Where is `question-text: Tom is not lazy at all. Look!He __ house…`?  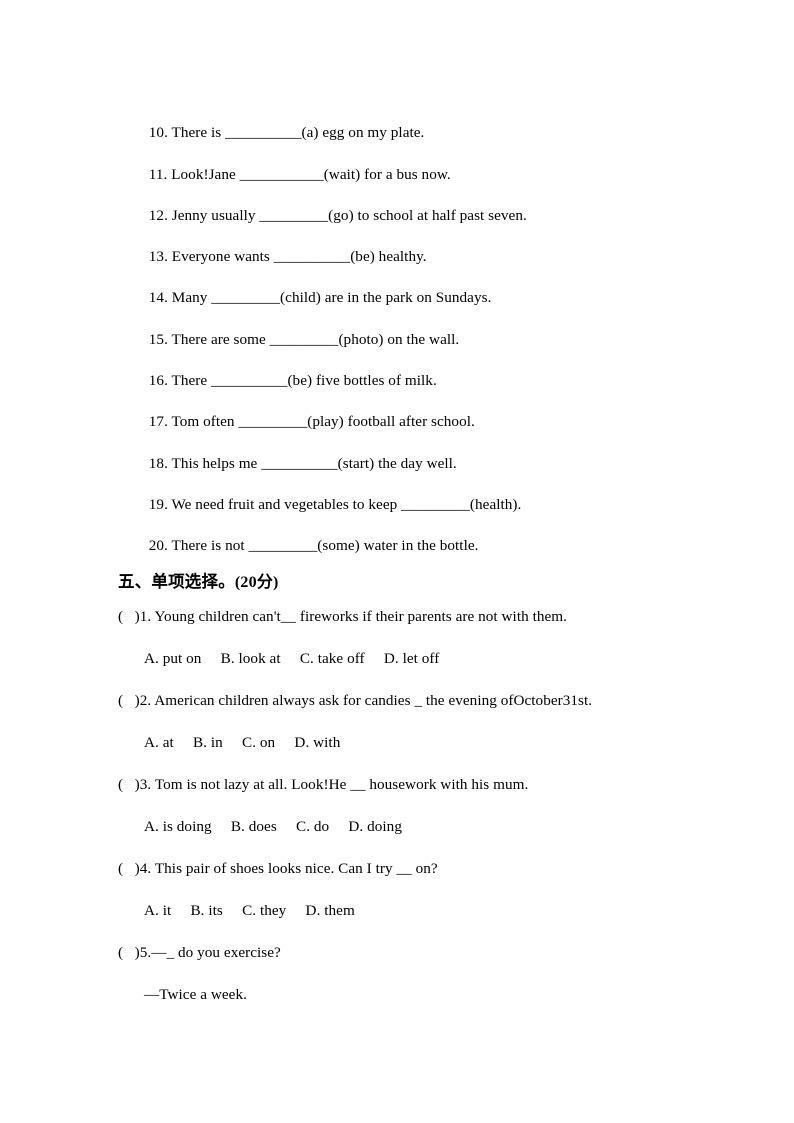
question-text: Tom is not lazy at all. Look!He __ house… is located at coordinates (340, 785).